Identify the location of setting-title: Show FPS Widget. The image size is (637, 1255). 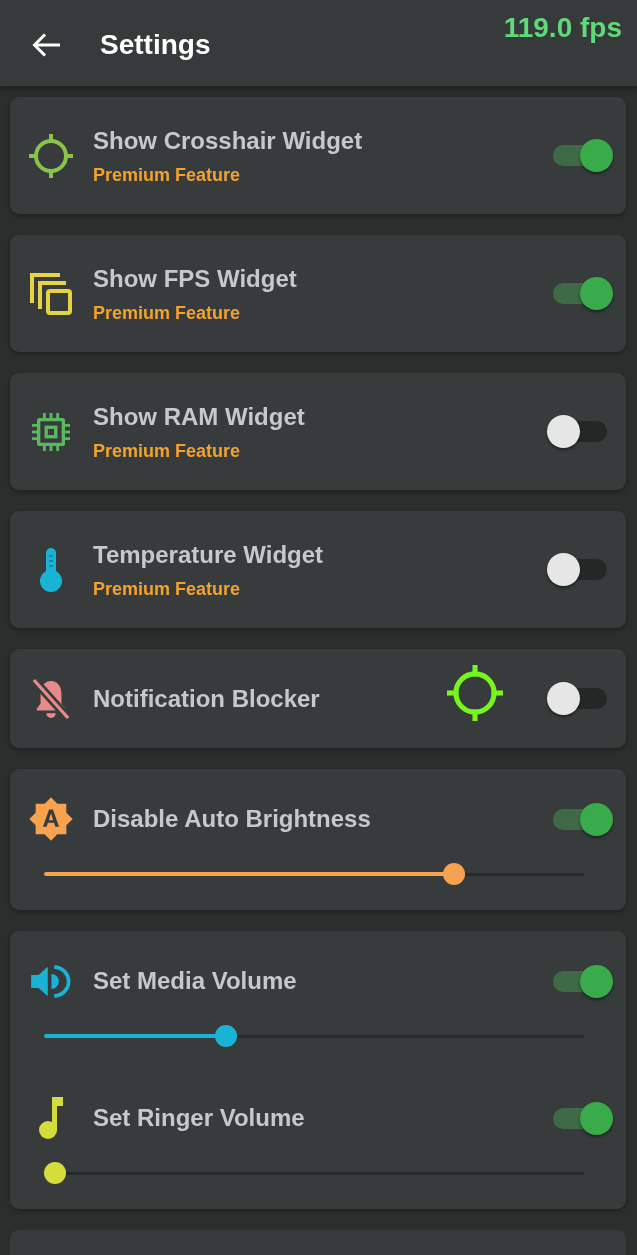
(195, 278).